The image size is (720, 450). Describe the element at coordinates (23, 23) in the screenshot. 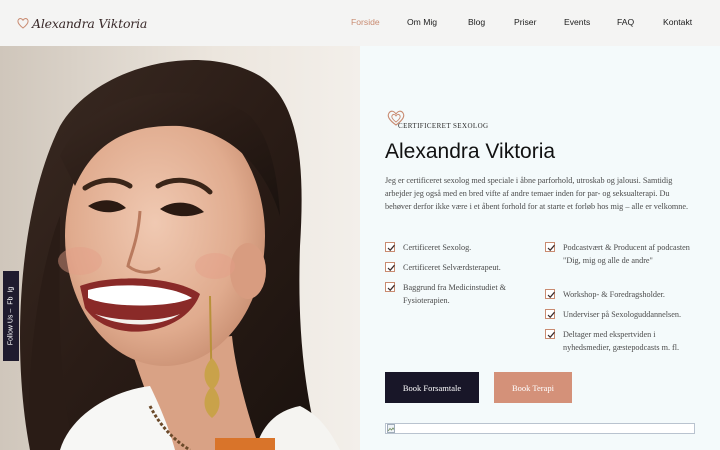

I see `heart-outline-icon` at that location.